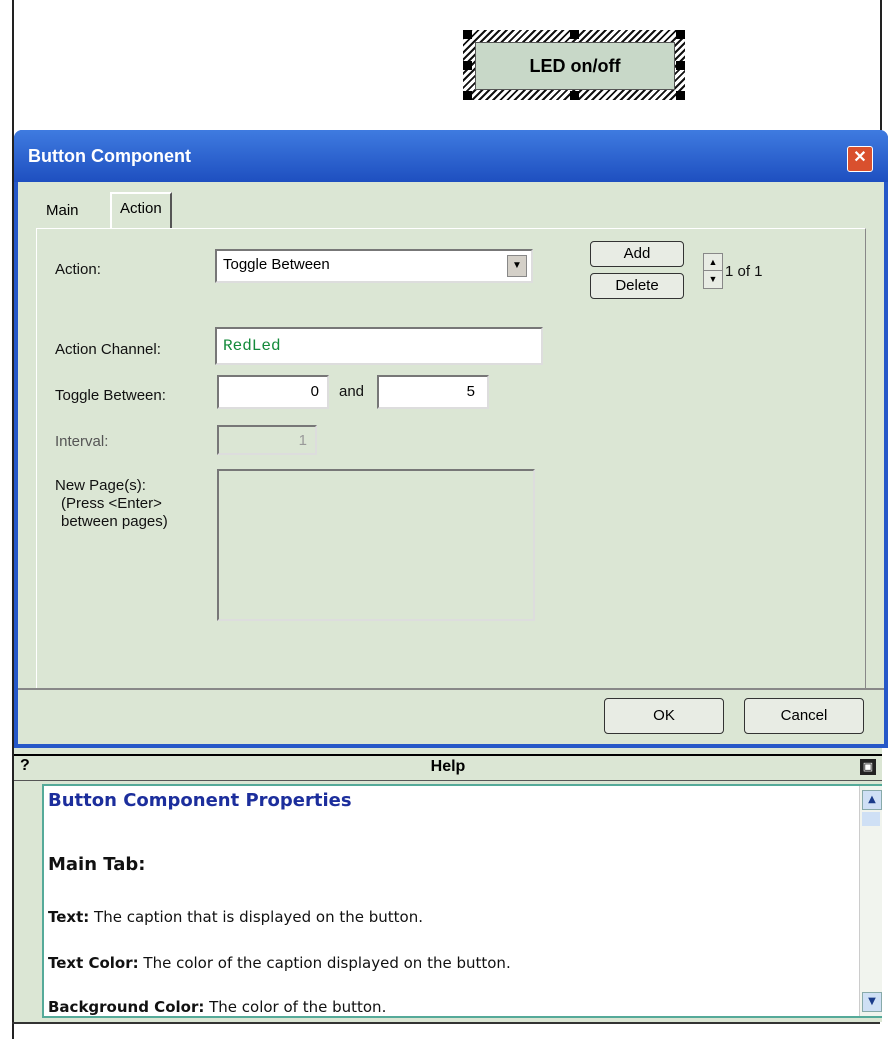 The width and height of the screenshot is (892, 1039). Describe the element at coordinates (110, 395) in the screenshot. I see `toggle-between-label: Toggle Between:` at that location.